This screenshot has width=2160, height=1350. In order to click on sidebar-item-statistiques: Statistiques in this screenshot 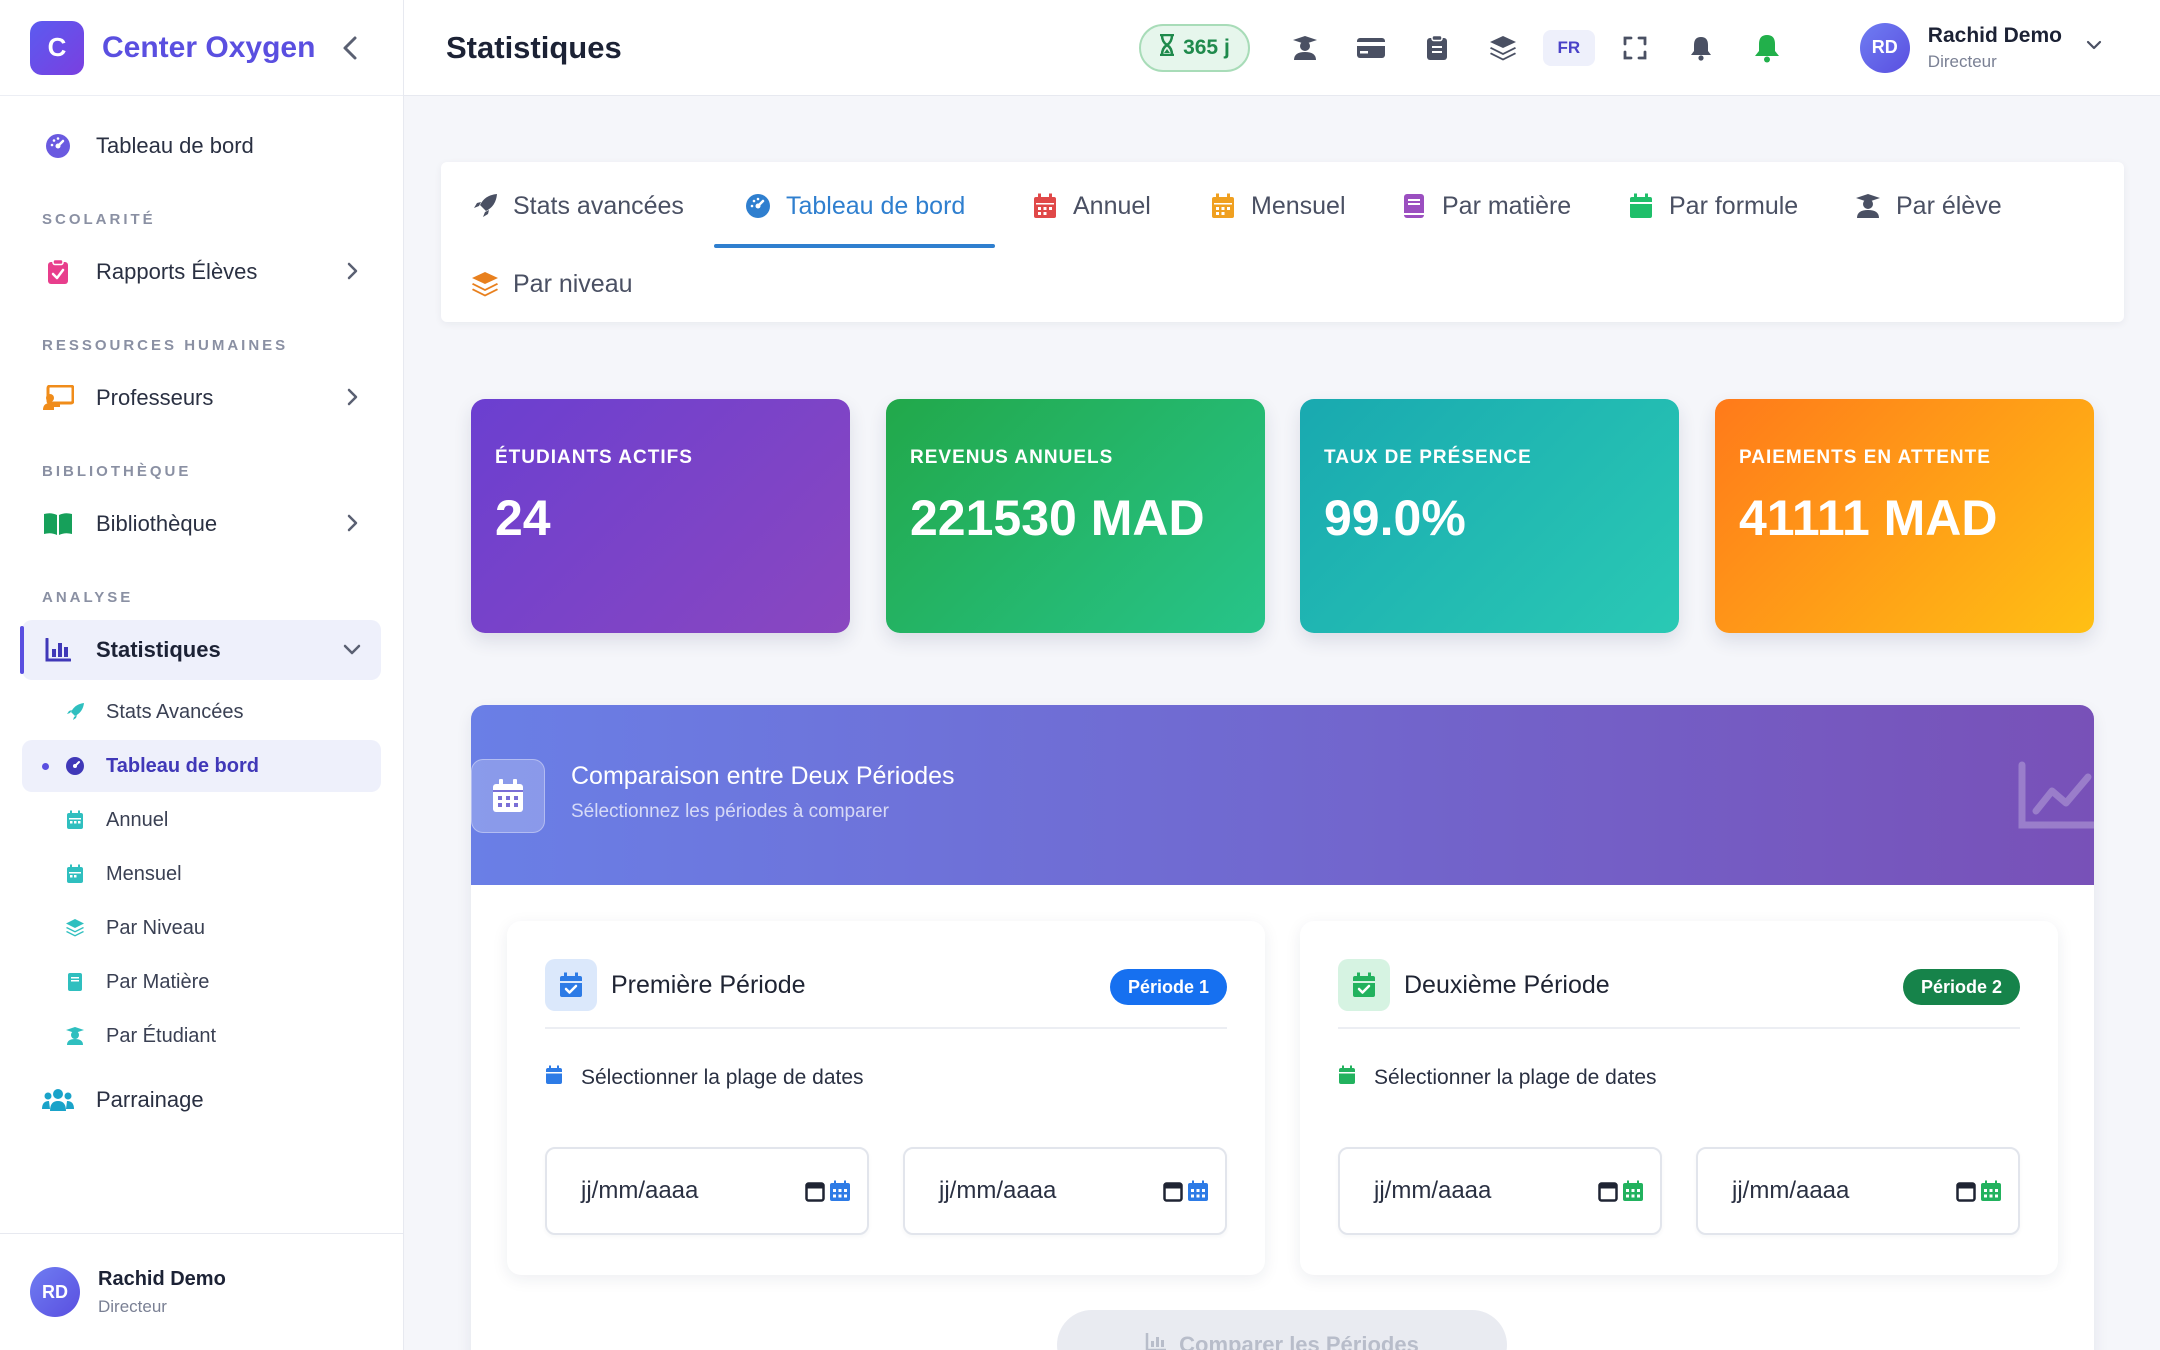, I will do `click(200, 650)`.